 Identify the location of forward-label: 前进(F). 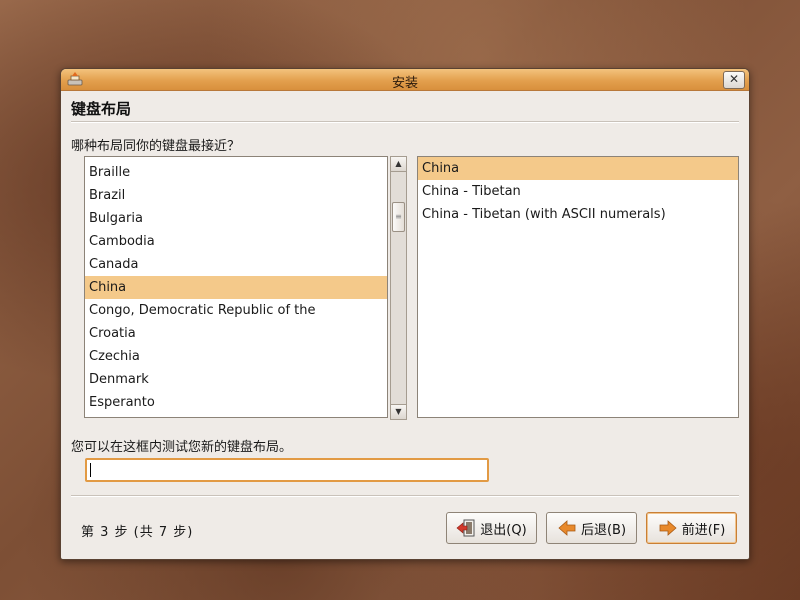
(703, 530).